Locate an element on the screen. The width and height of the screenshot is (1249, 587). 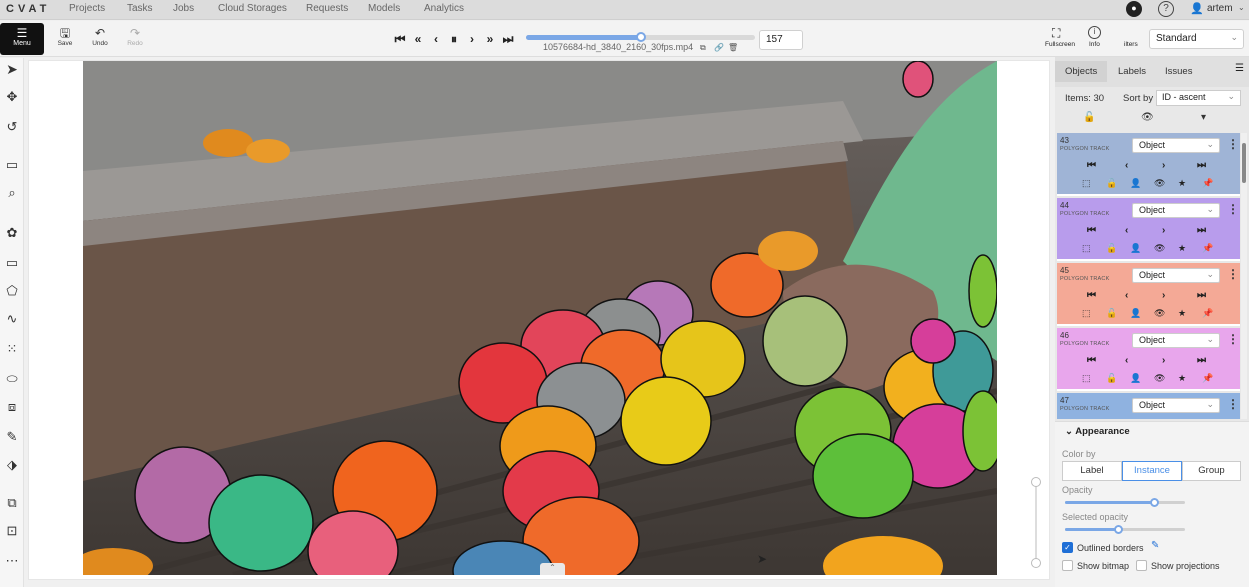
cuboid-icon: ⧈ is located at coordinates (12, 407).